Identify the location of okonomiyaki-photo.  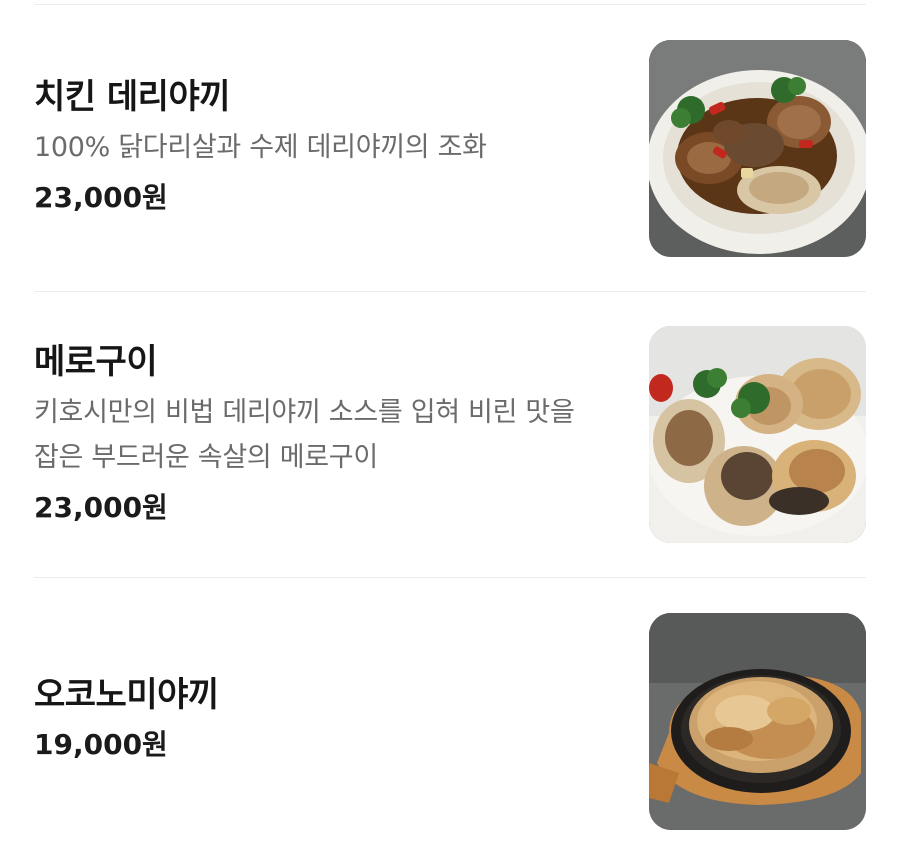
(757, 721).